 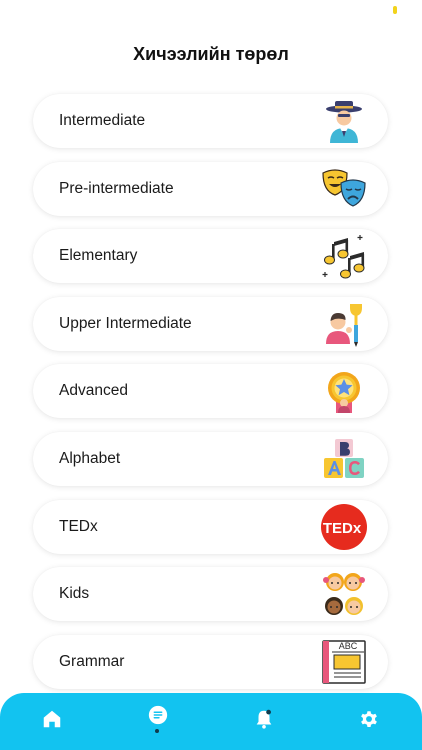 I want to click on abc-blocks-icon, so click(x=344, y=459).